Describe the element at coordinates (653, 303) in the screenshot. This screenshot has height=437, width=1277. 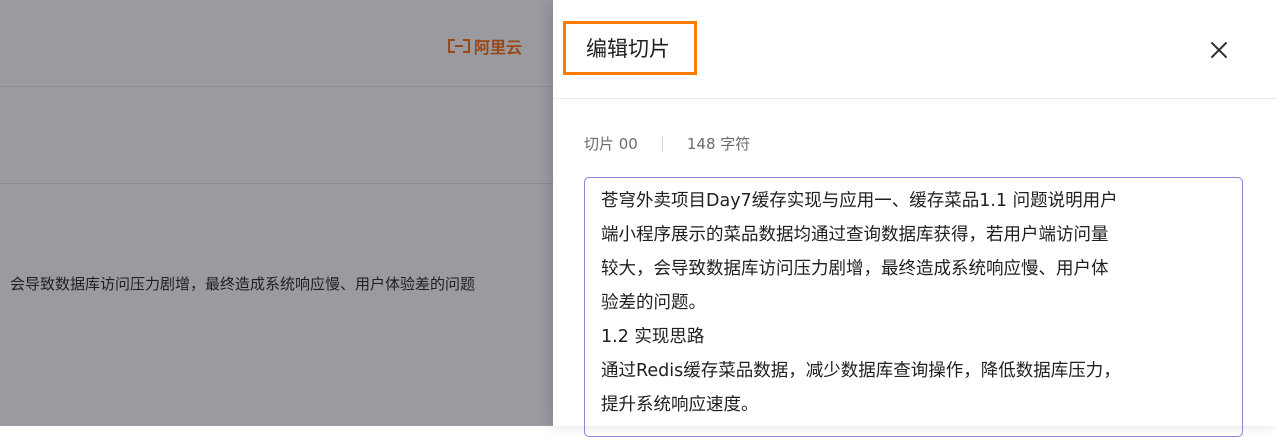
I see `content-line: 验差的问题。` at that location.